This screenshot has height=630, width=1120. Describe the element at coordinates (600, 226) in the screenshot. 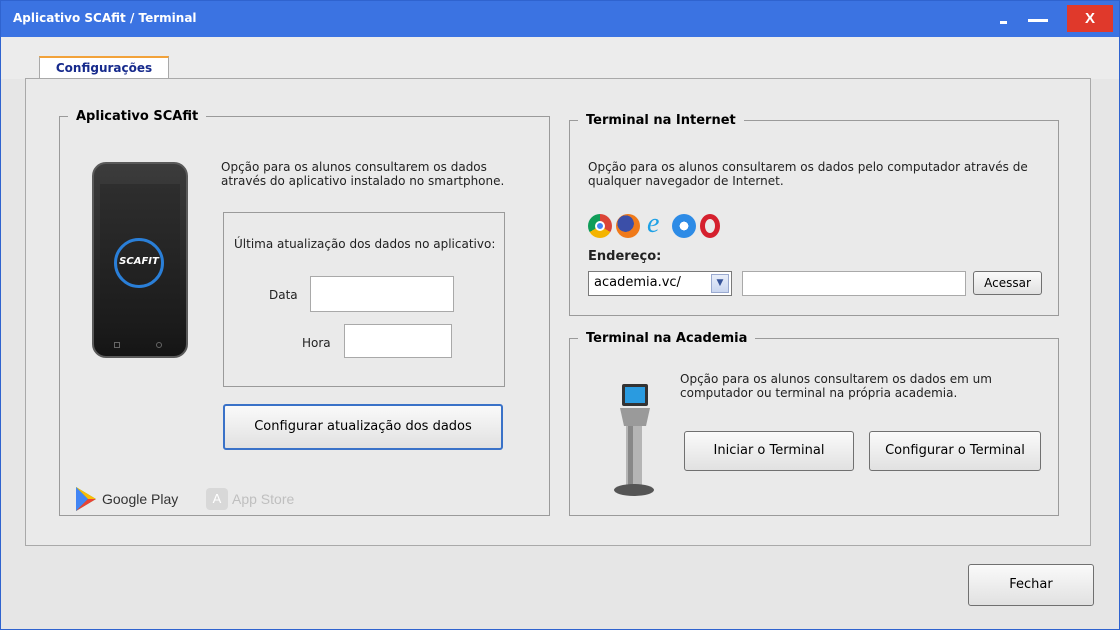

I see `chrome-icon` at that location.